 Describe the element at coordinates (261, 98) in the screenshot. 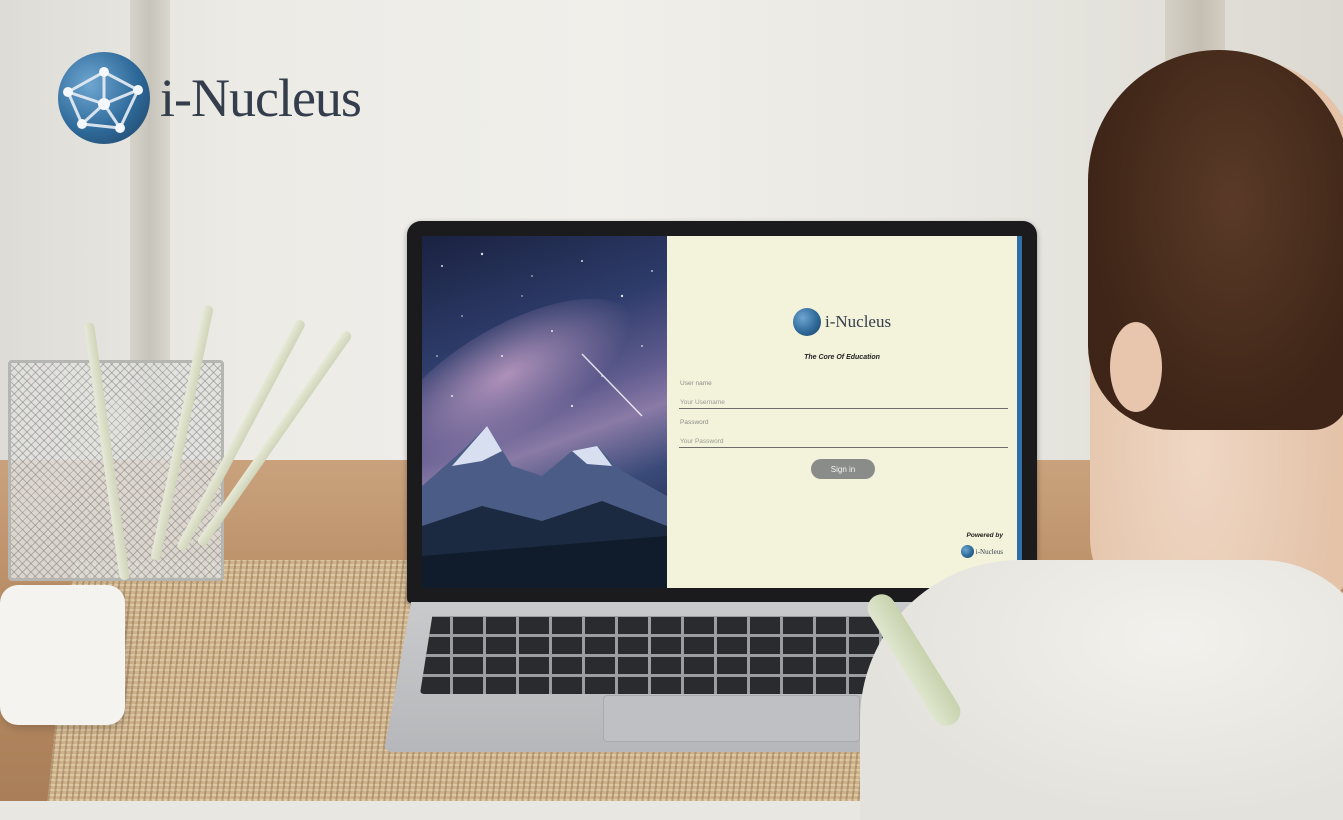

I see `brand-name: i-Nucleus` at that location.